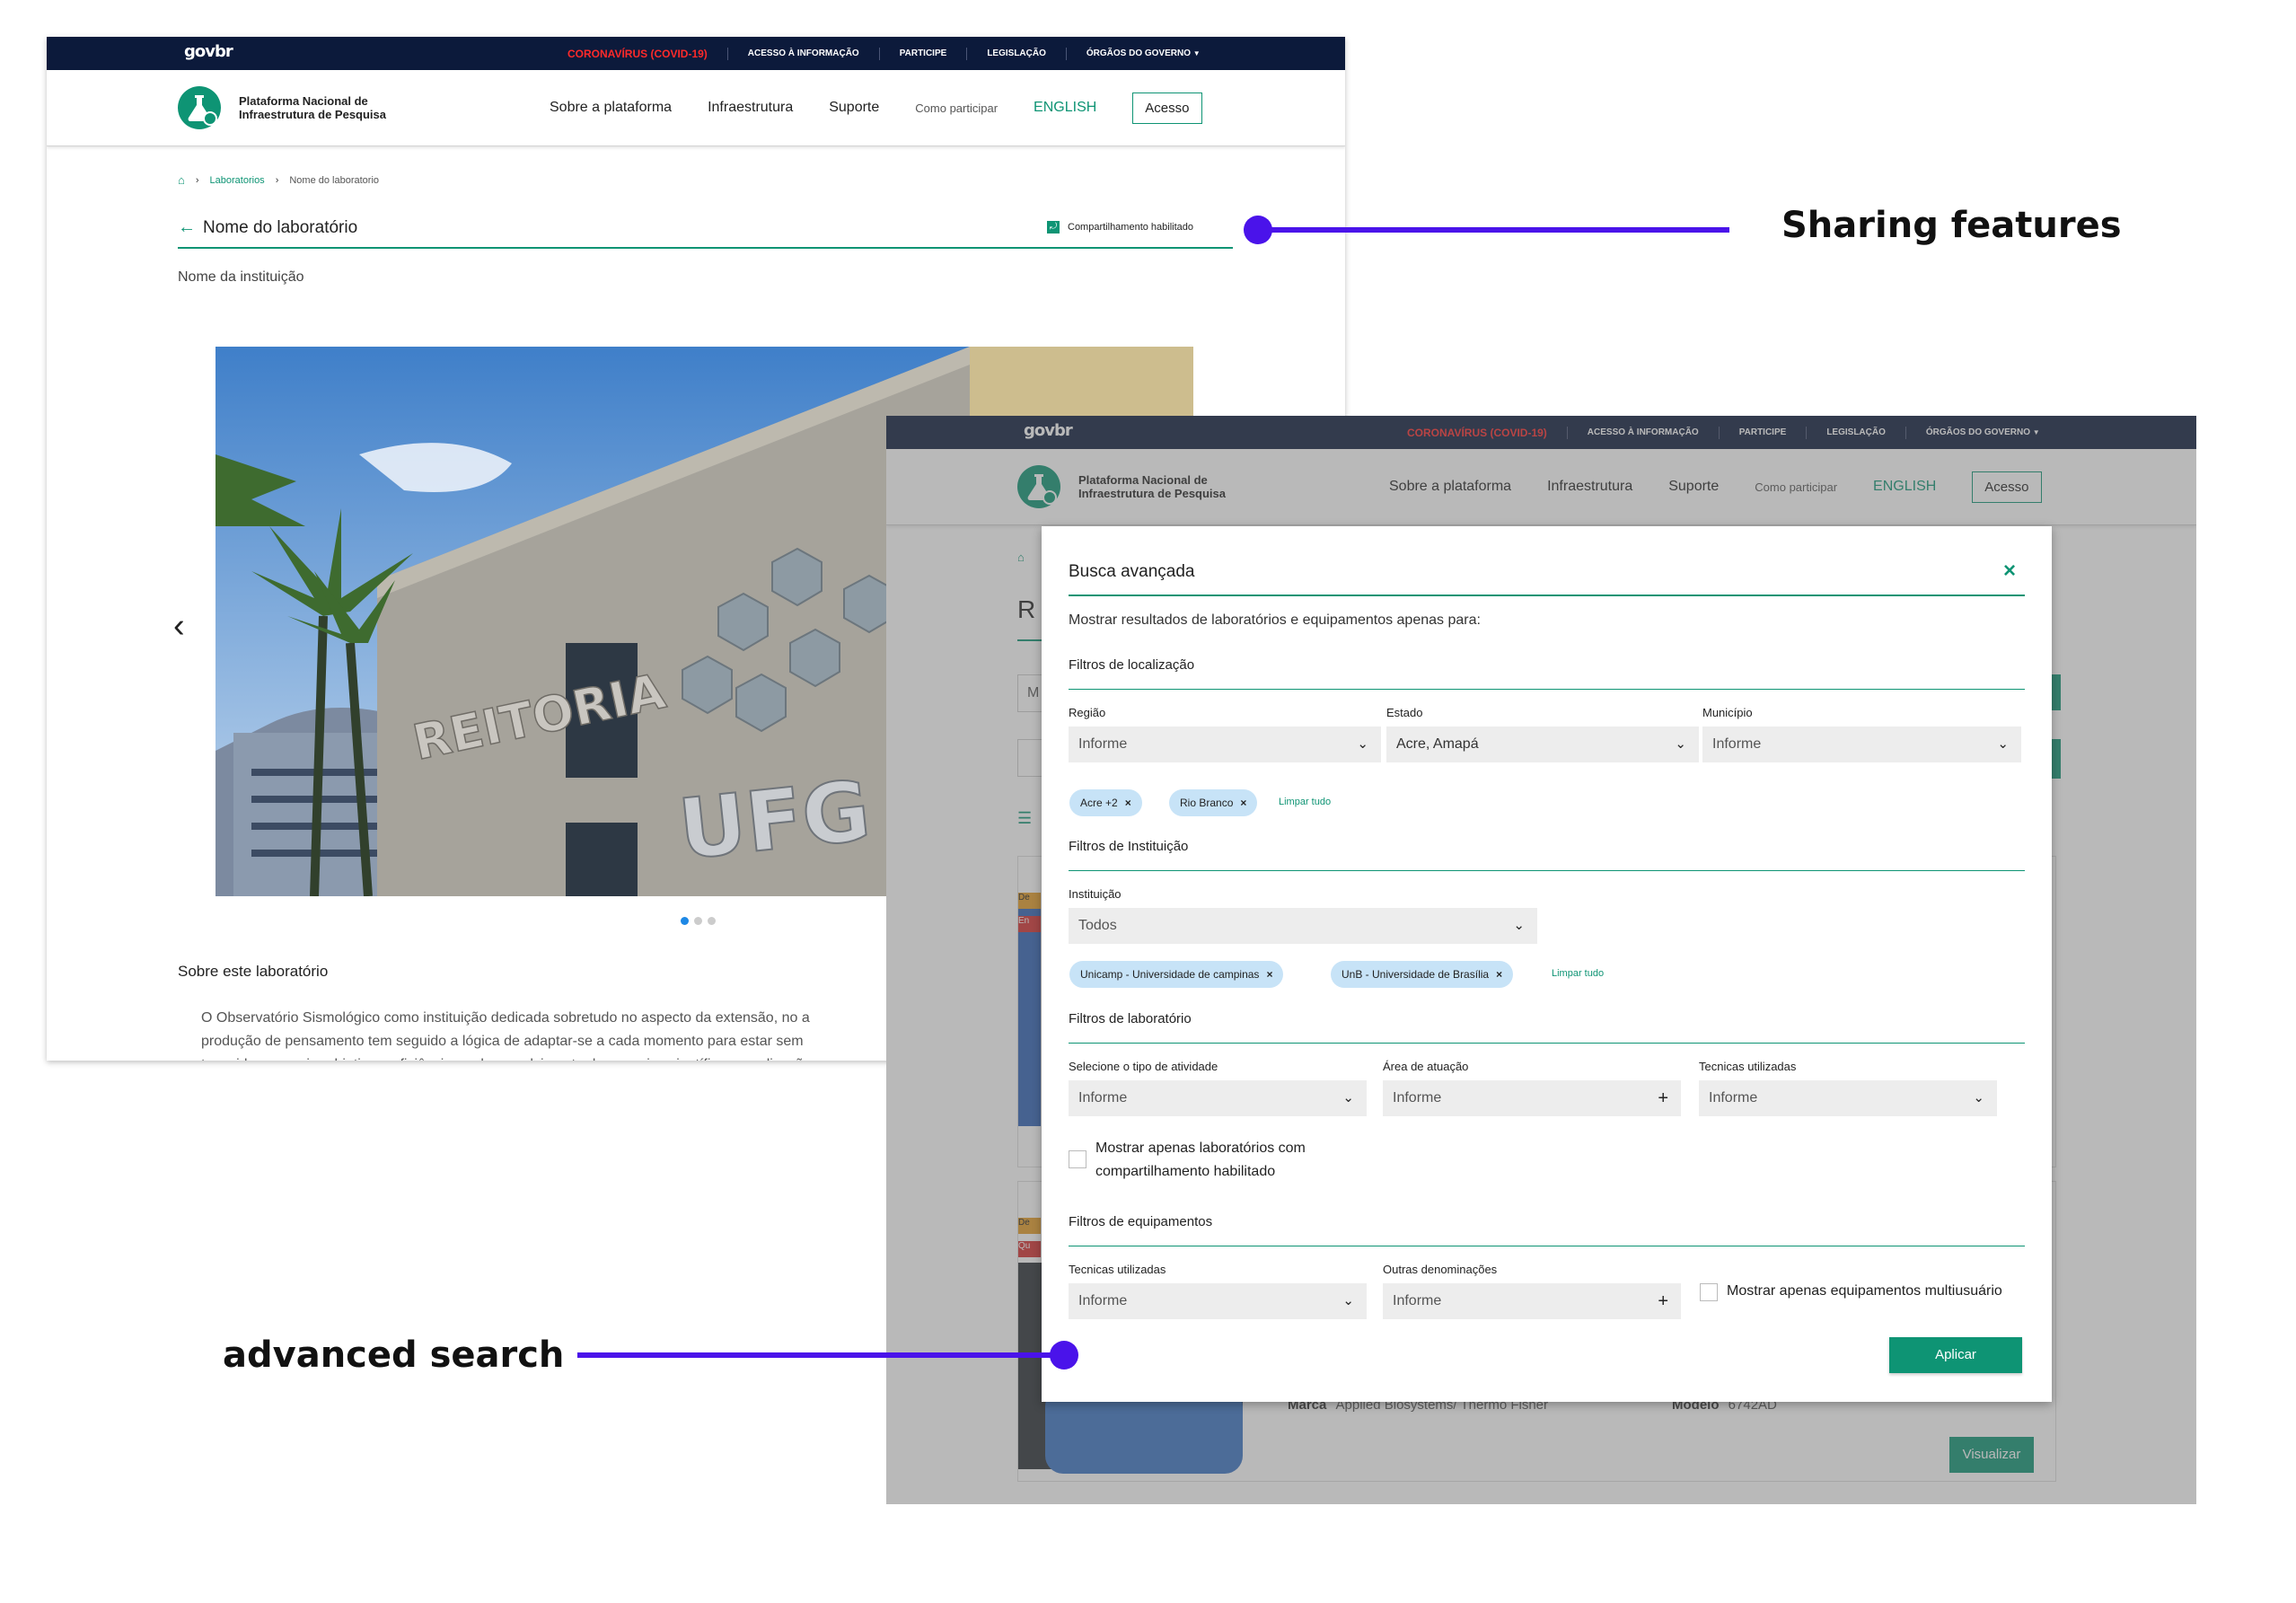 This screenshot has width=2296, height=1603. What do you see at coordinates (1258, 230) in the screenshot?
I see `sharing-callout-dot` at bounding box center [1258, 230].